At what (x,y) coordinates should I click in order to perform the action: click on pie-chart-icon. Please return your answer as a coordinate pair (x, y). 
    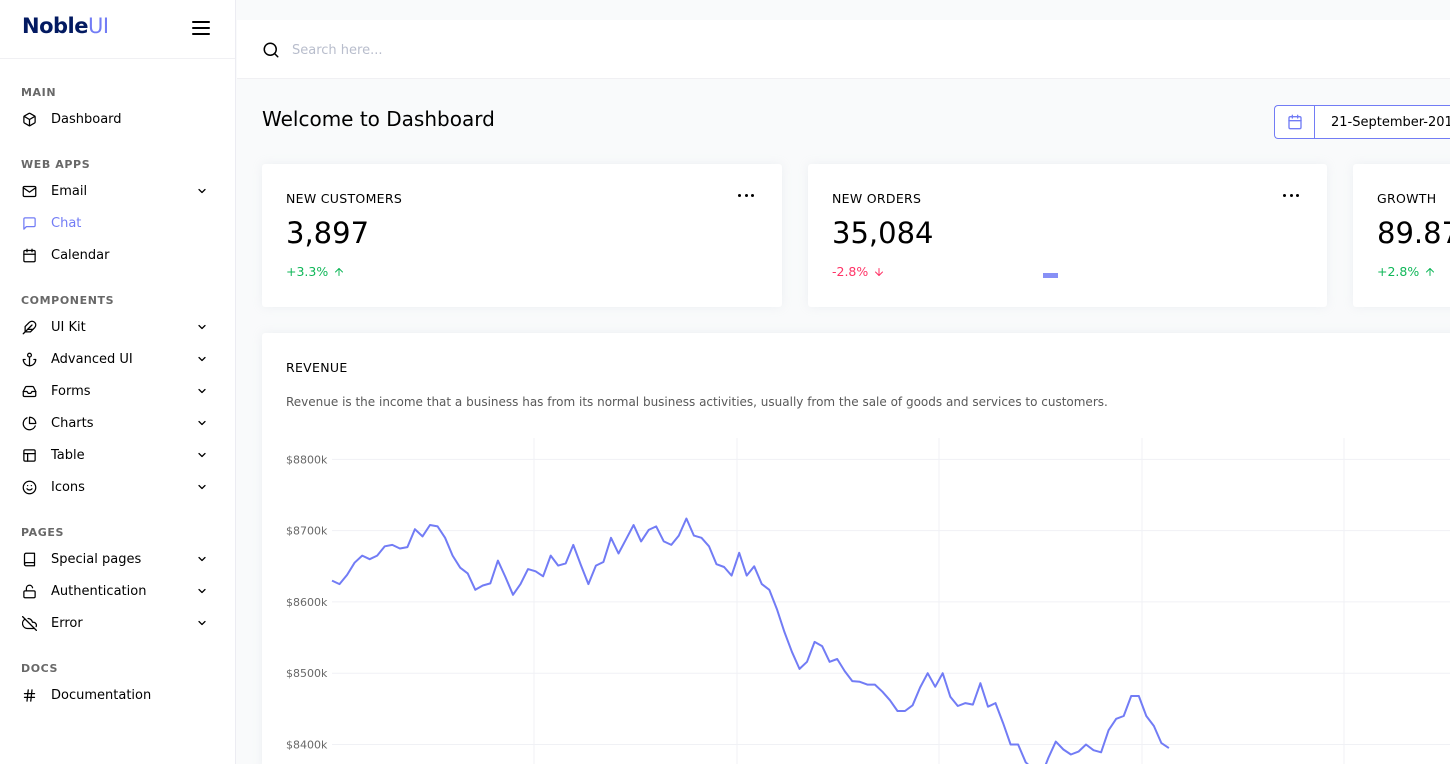
    Looking at the image, I should click on (29, 423).